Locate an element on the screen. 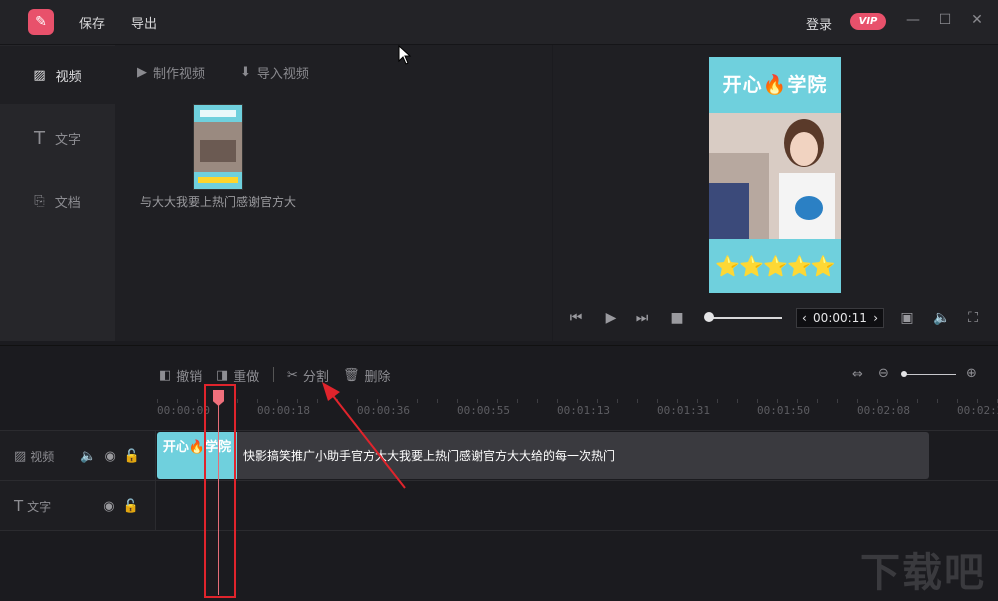  clip-title: 快影搞笑推广小助手官方大大我要上热门感谢官方大大给的每一次热门 is located at coordinates (429, 456).